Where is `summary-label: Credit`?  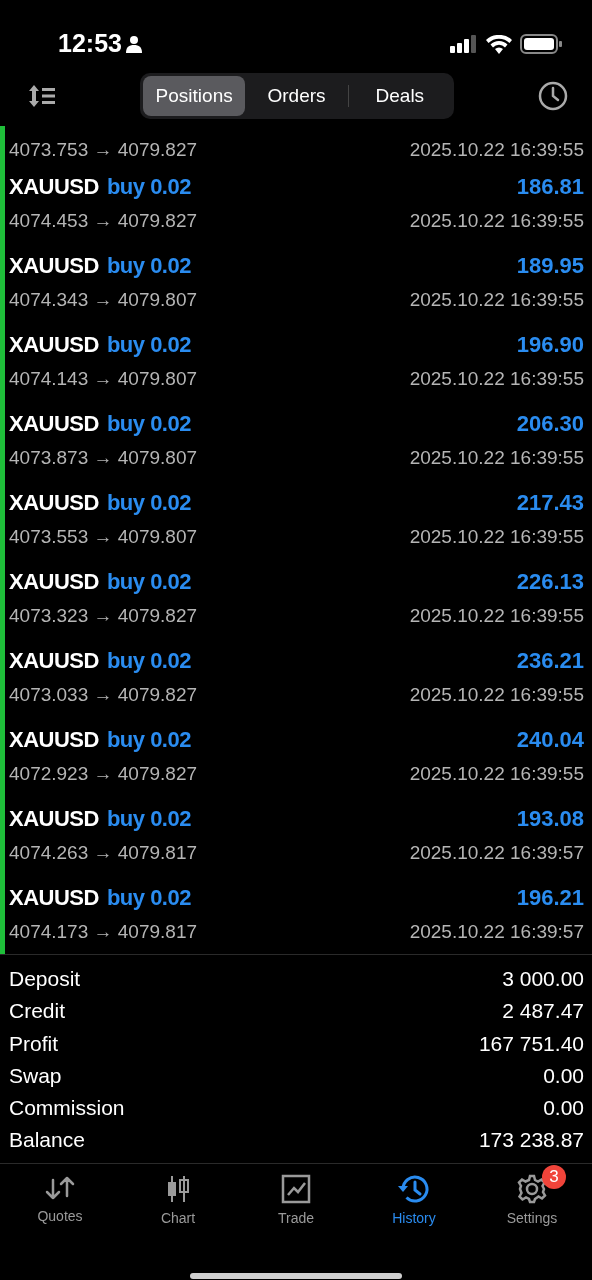 summary-label: Credit is located at coordinates (37, 1011).